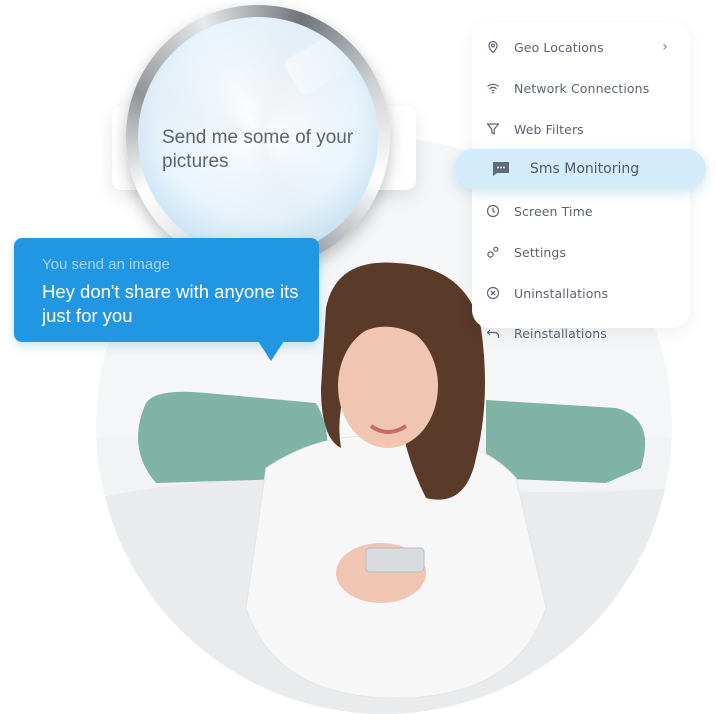 Image resolution: width=716 pixels, height=714 pixels. What do you see at coordinates (665, 47) in the screenshot?
I see `chevron-right-icon: ›` at bounding box center [665, 47].